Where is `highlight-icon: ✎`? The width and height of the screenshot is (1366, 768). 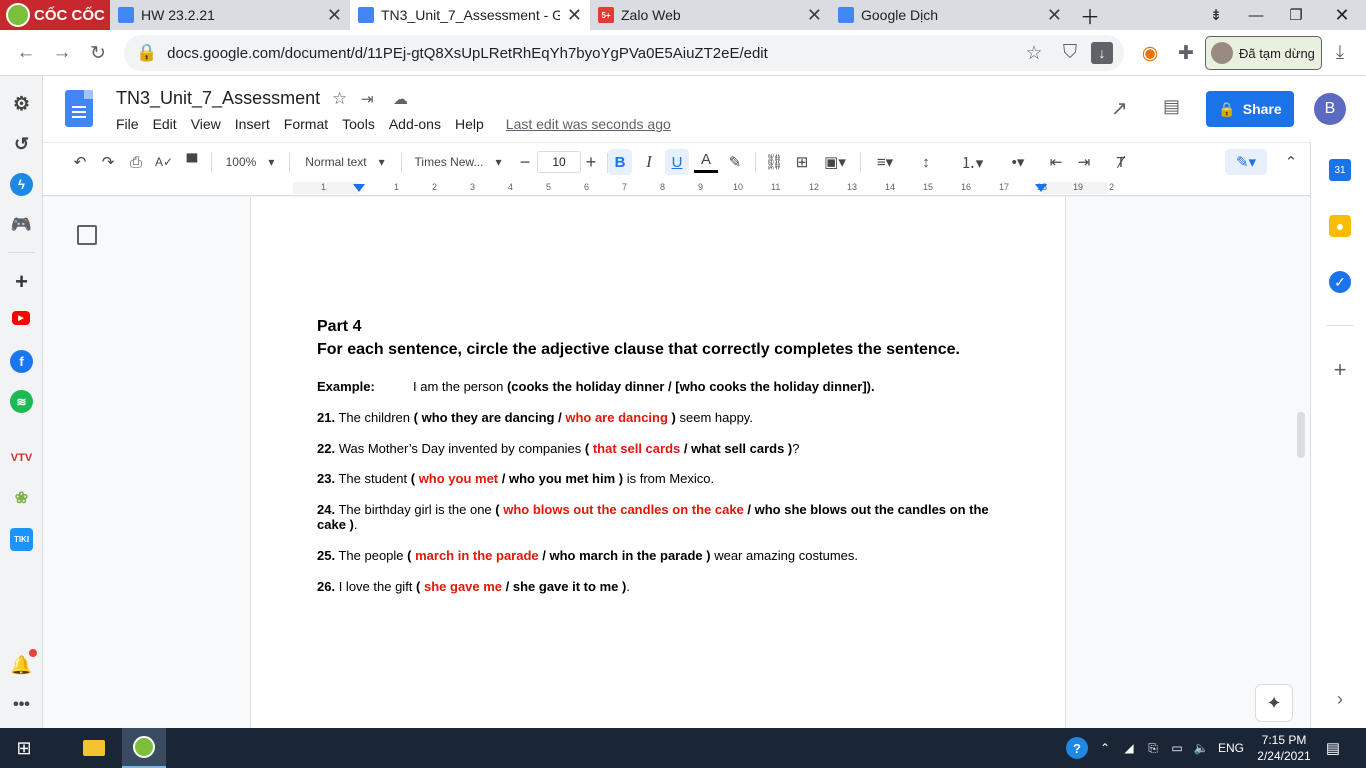 highlight-icon: ✎ is located at coordinates (735, 162).